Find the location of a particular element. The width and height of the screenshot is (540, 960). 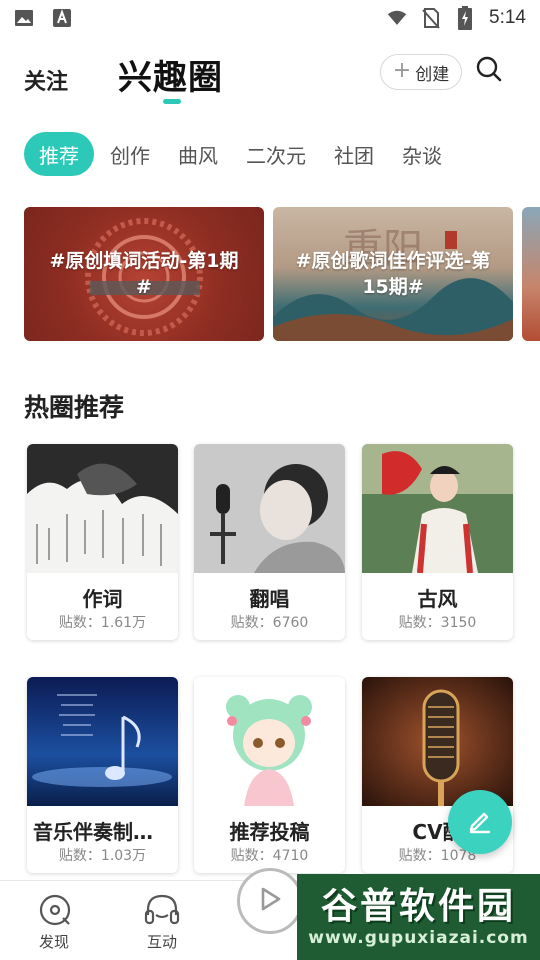

status-bar: 5:14 is located at coordinates (270, 18).